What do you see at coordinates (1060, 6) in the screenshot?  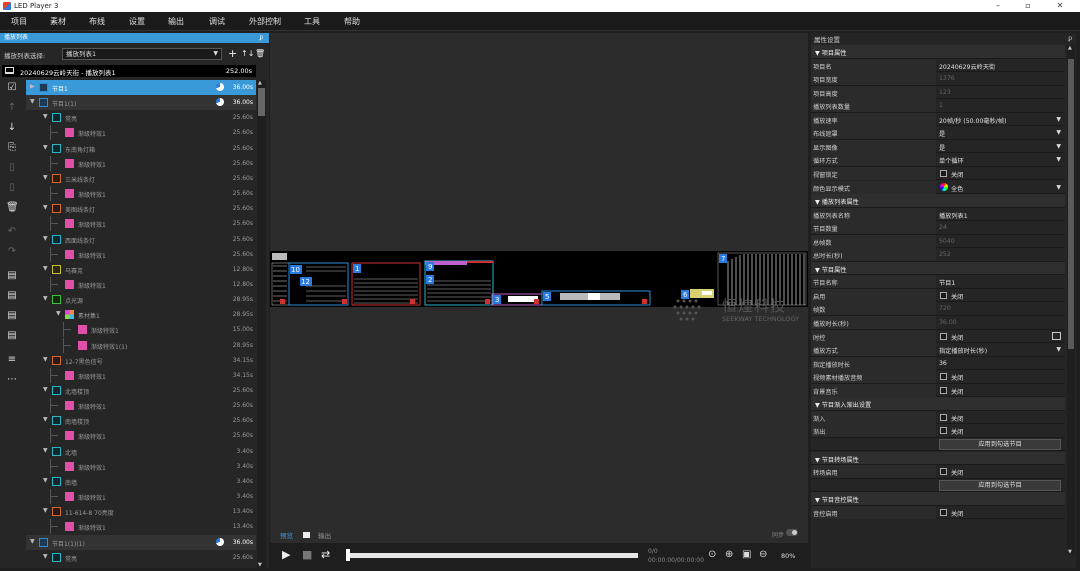 I see `close-button: ✕` at bounding box center [1060, 6].